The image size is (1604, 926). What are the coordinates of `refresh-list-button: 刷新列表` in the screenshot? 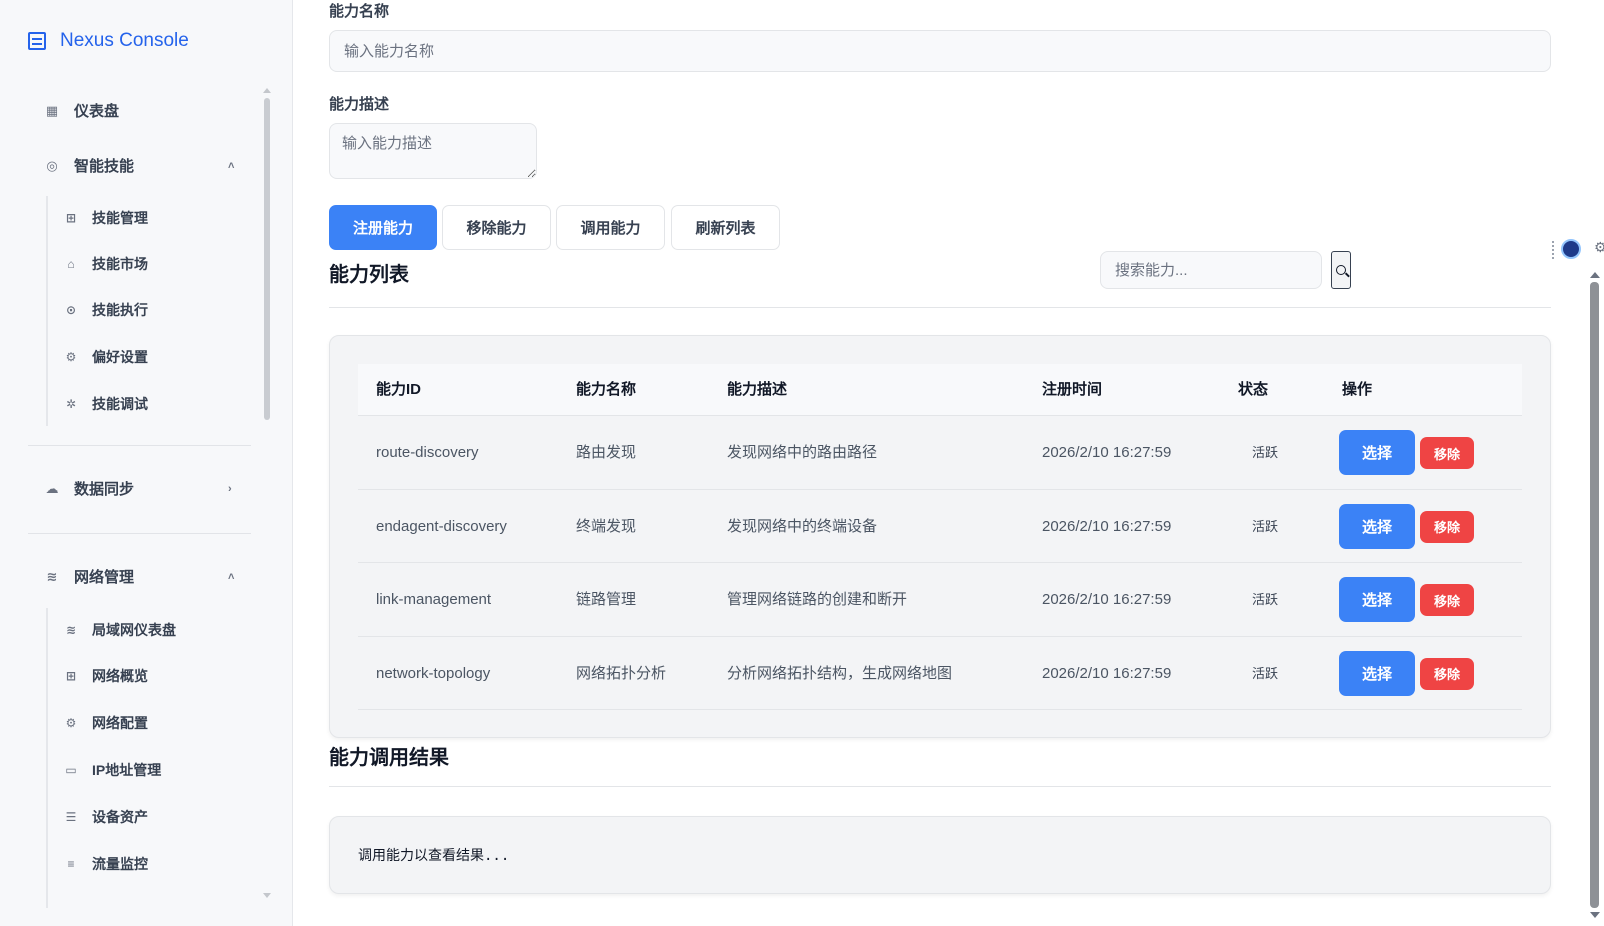 It's located at (725, 227).